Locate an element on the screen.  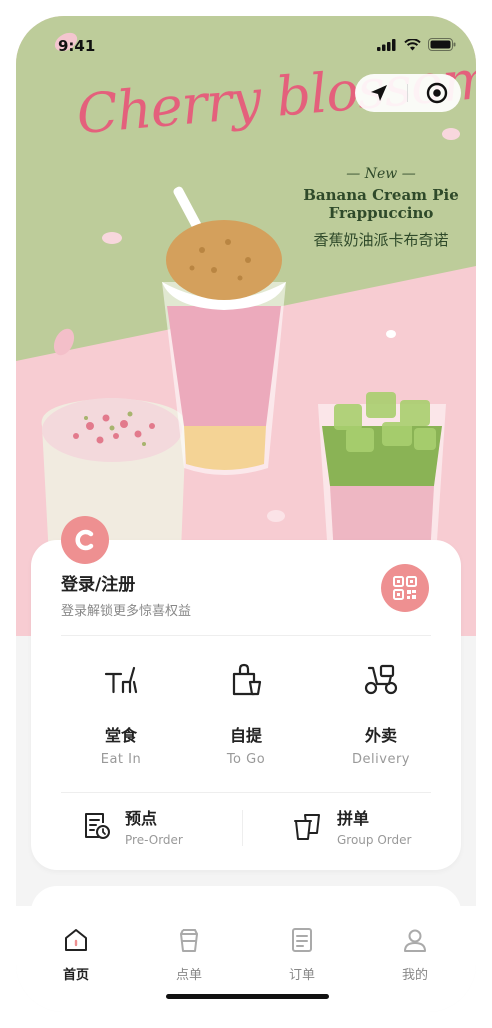
status-icons is located at coordinates (416, 44).